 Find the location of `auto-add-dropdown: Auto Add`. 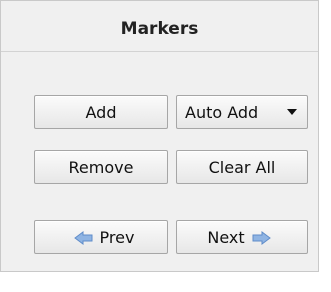

auto-add-dropdown: Auto Add is located at coordinates (242, 112).